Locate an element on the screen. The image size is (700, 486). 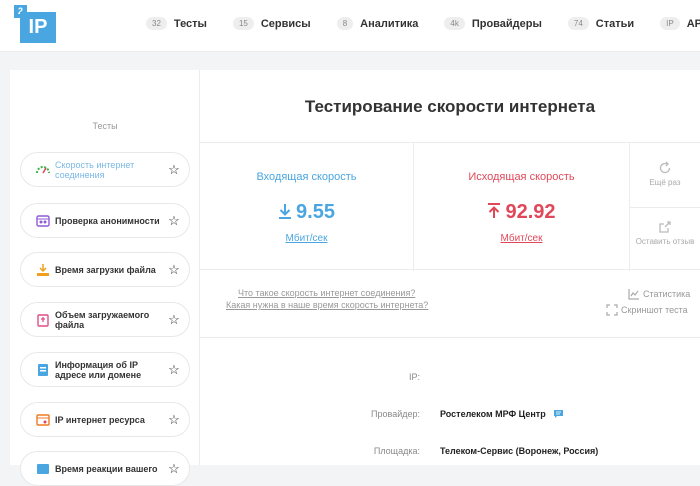
nav-label: Аналитика is located at coordinates (389, 23).